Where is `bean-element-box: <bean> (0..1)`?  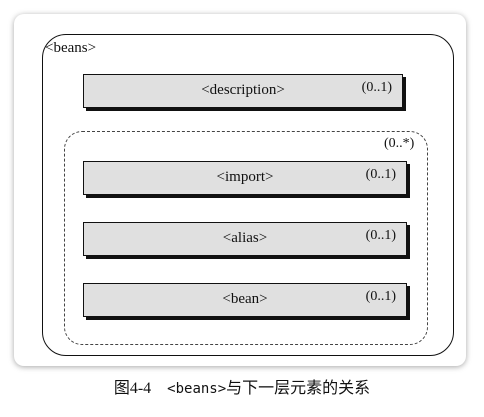
bean-element-box: <bean> (0..1) is located at coordinates (245, 300).